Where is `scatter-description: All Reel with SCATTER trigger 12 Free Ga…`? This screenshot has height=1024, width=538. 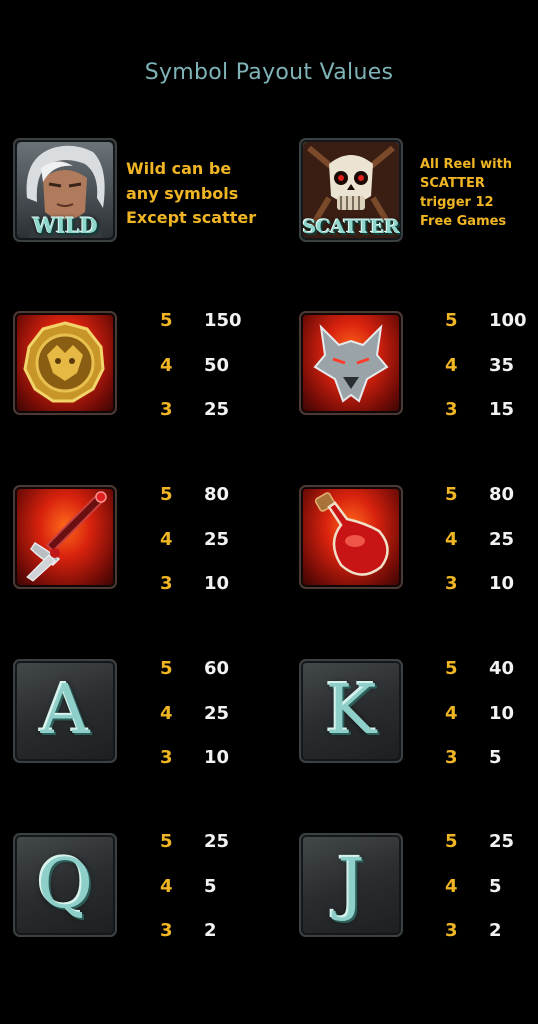
scatter-description: All Reel with SCATTER trigger 12 Free Ga… is located at coordinates (466, 193).